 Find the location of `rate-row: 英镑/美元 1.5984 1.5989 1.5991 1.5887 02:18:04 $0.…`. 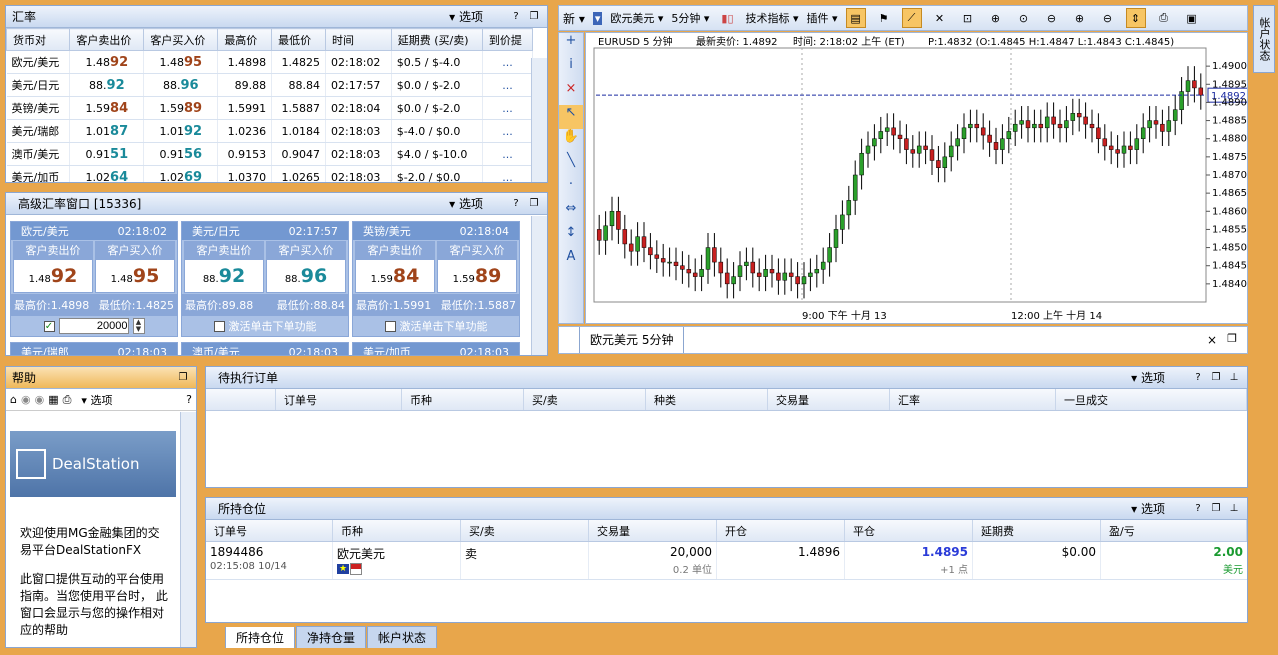

rate-row: 英镑/美元 1.5984 1.5989 1.5991 1.5887 02:18:04 $0.… is located at coordinates (270, 108).